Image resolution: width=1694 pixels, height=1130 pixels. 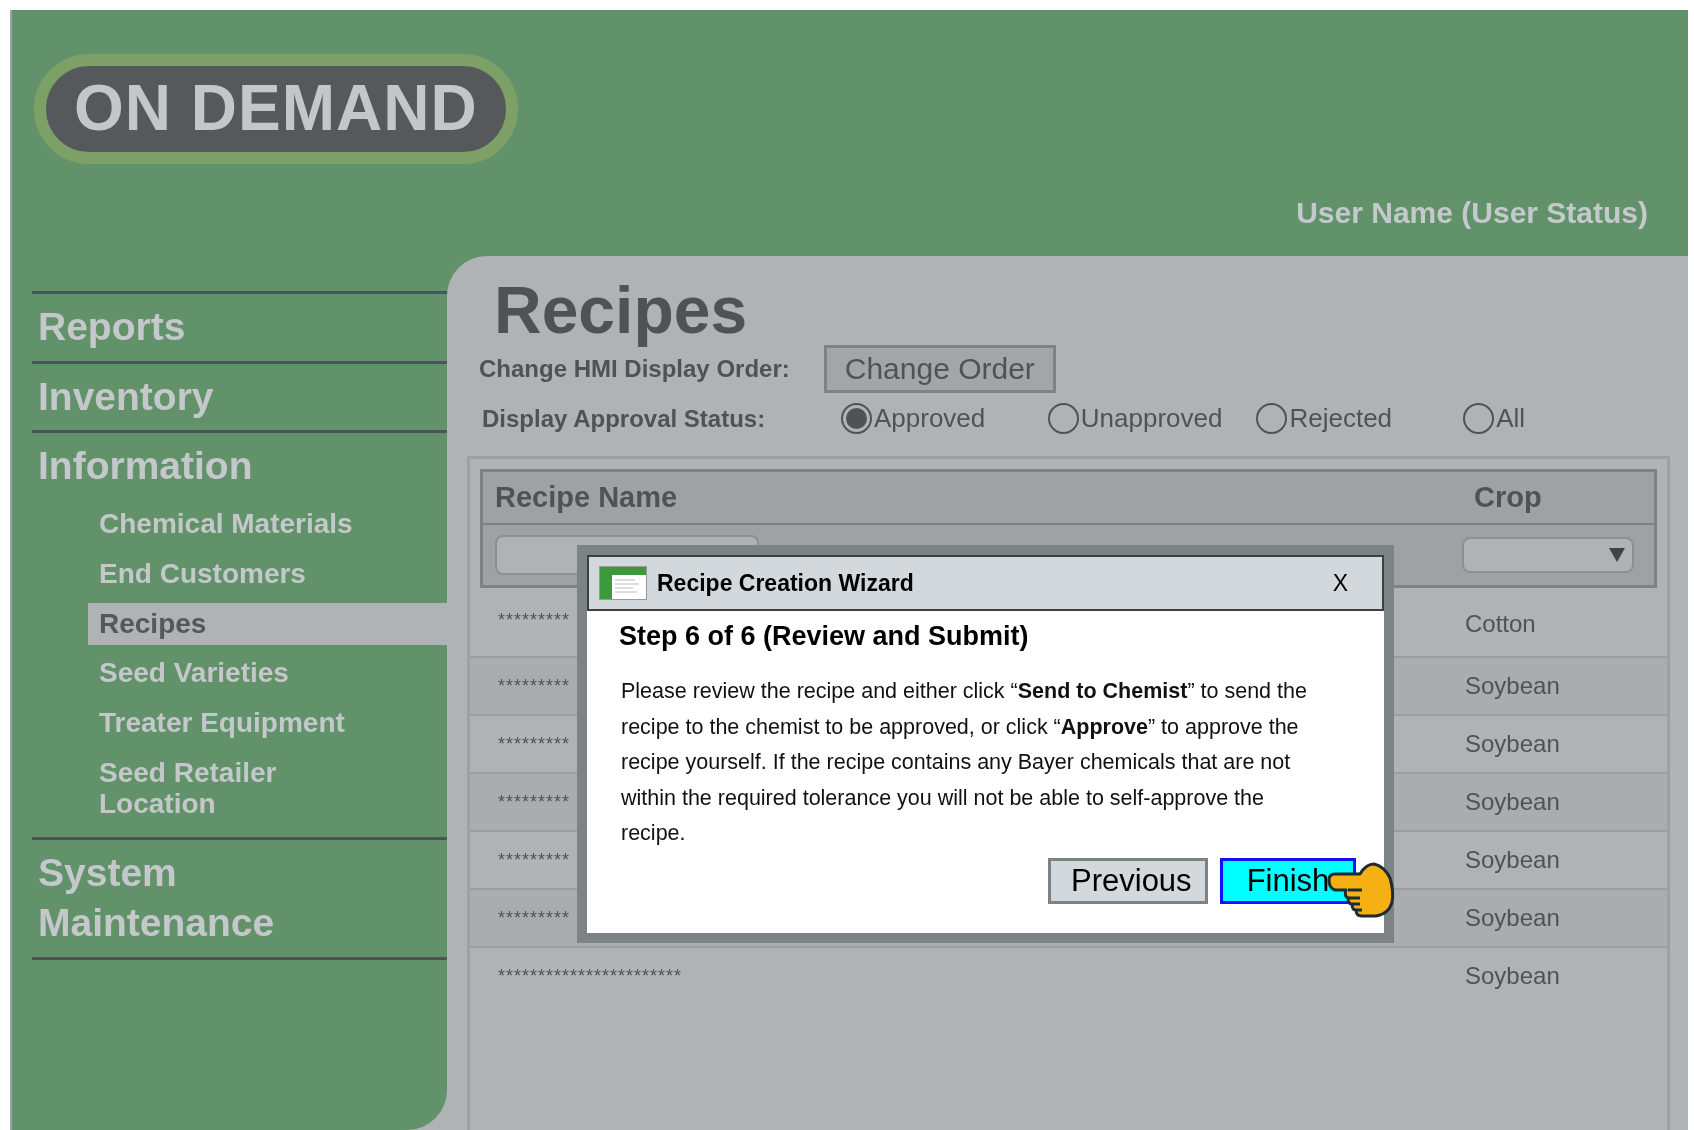 What do you see at coordinates (944, 419) in the screenshot?
I see `status-radio: Approved` at bounding box center [944, 419].